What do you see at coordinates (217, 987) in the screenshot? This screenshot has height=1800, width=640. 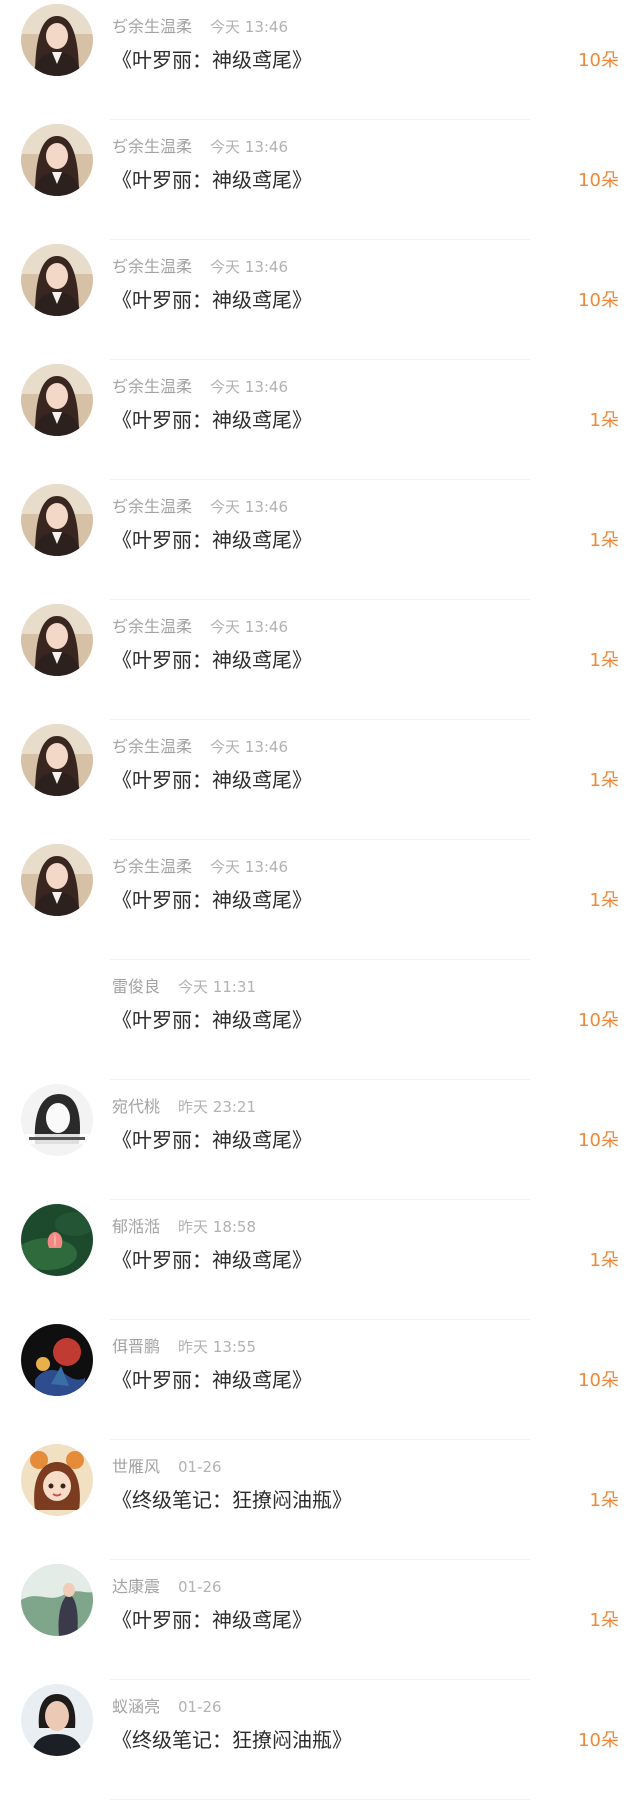 I see `timestamp: 今天 11:31` at bounding box center [217, 987].